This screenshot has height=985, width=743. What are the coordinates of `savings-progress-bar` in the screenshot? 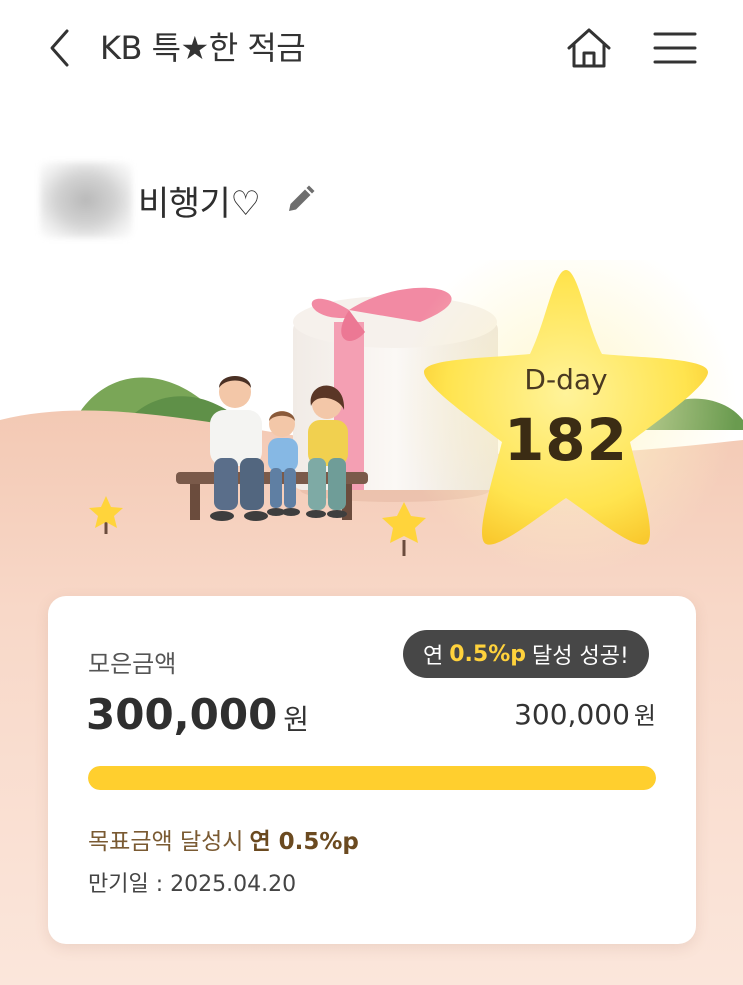 It's located at (372, 778).